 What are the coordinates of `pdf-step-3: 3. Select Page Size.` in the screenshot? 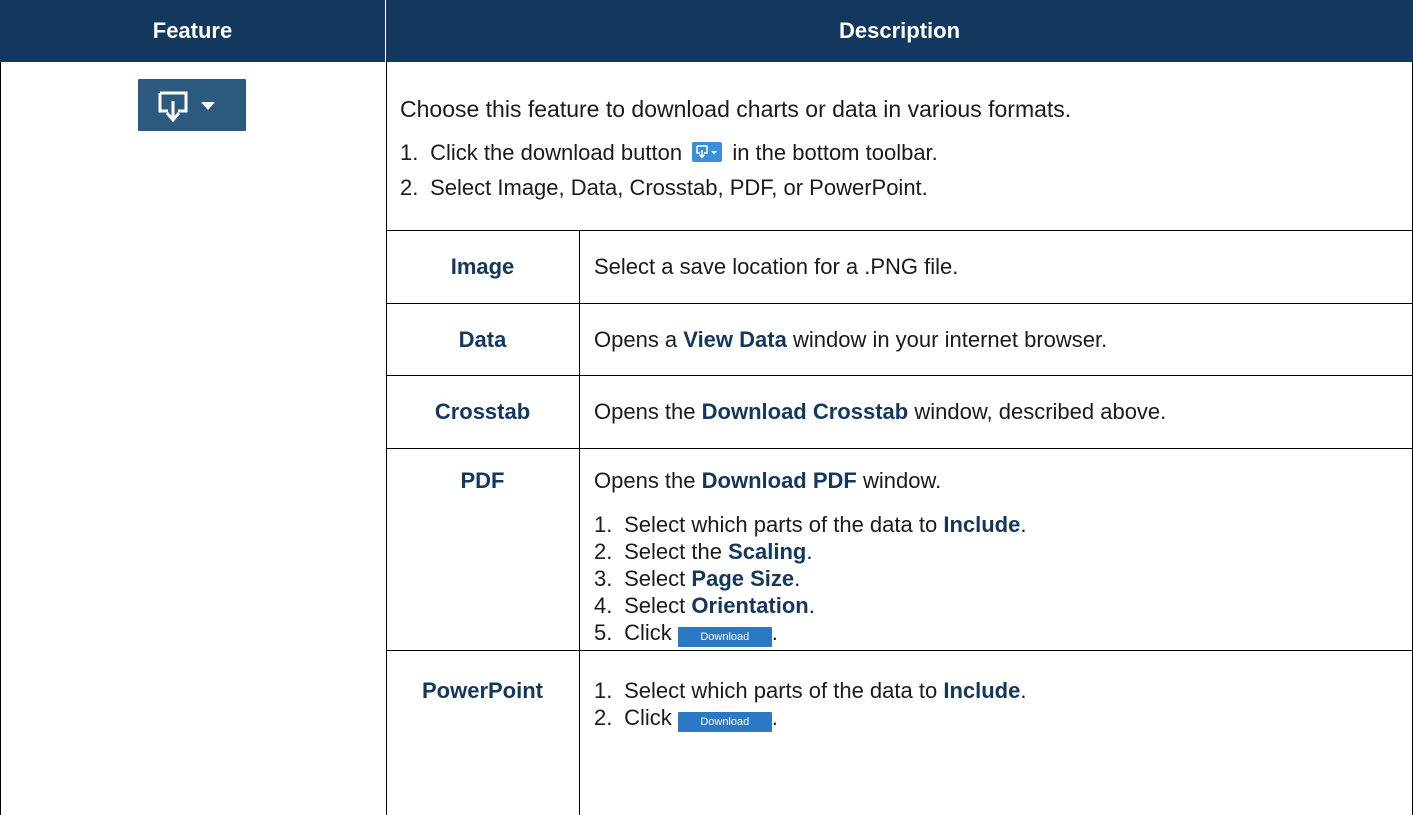 It's located at (697, 579).